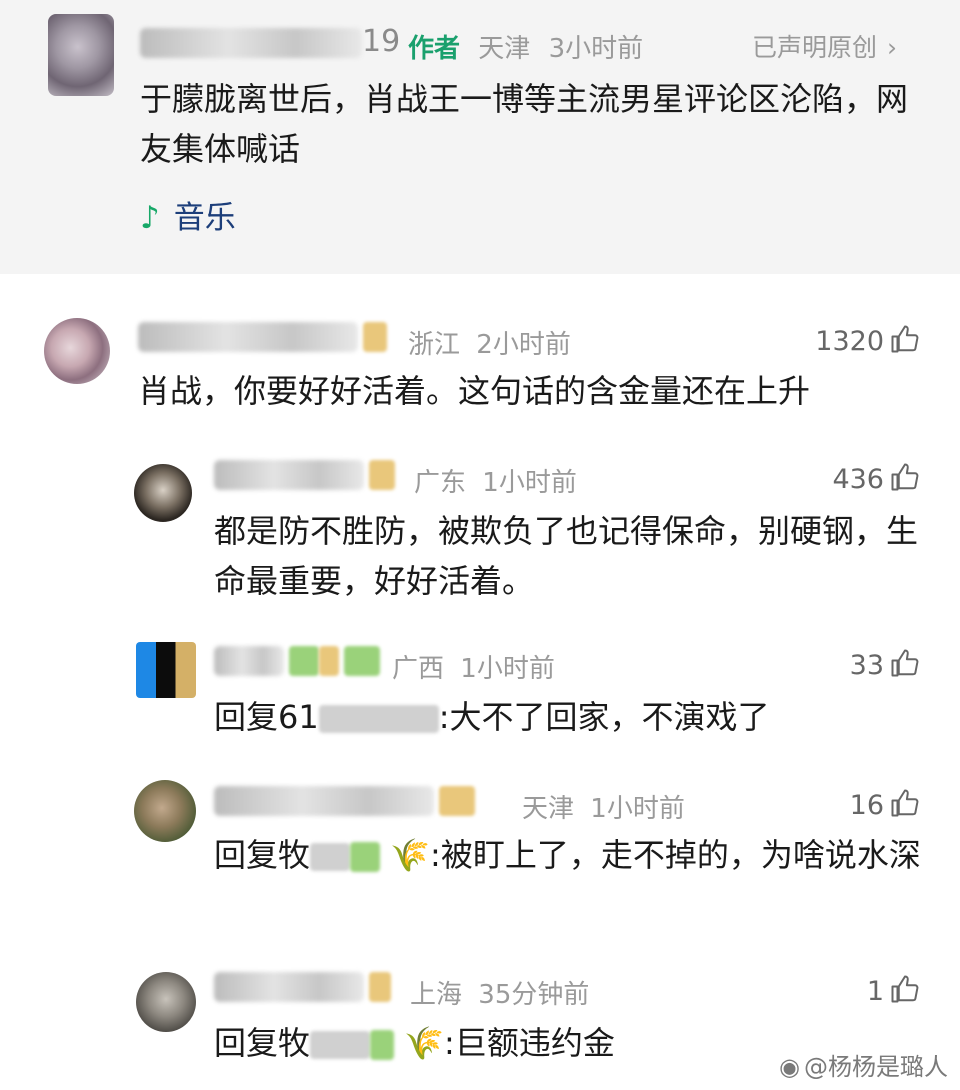 The width and height of the screenshot is (960, 1090). What do you see at coordinates (270, 41) in the screenshot?
I see `author-name: 19` at bounding box center [270, 41].